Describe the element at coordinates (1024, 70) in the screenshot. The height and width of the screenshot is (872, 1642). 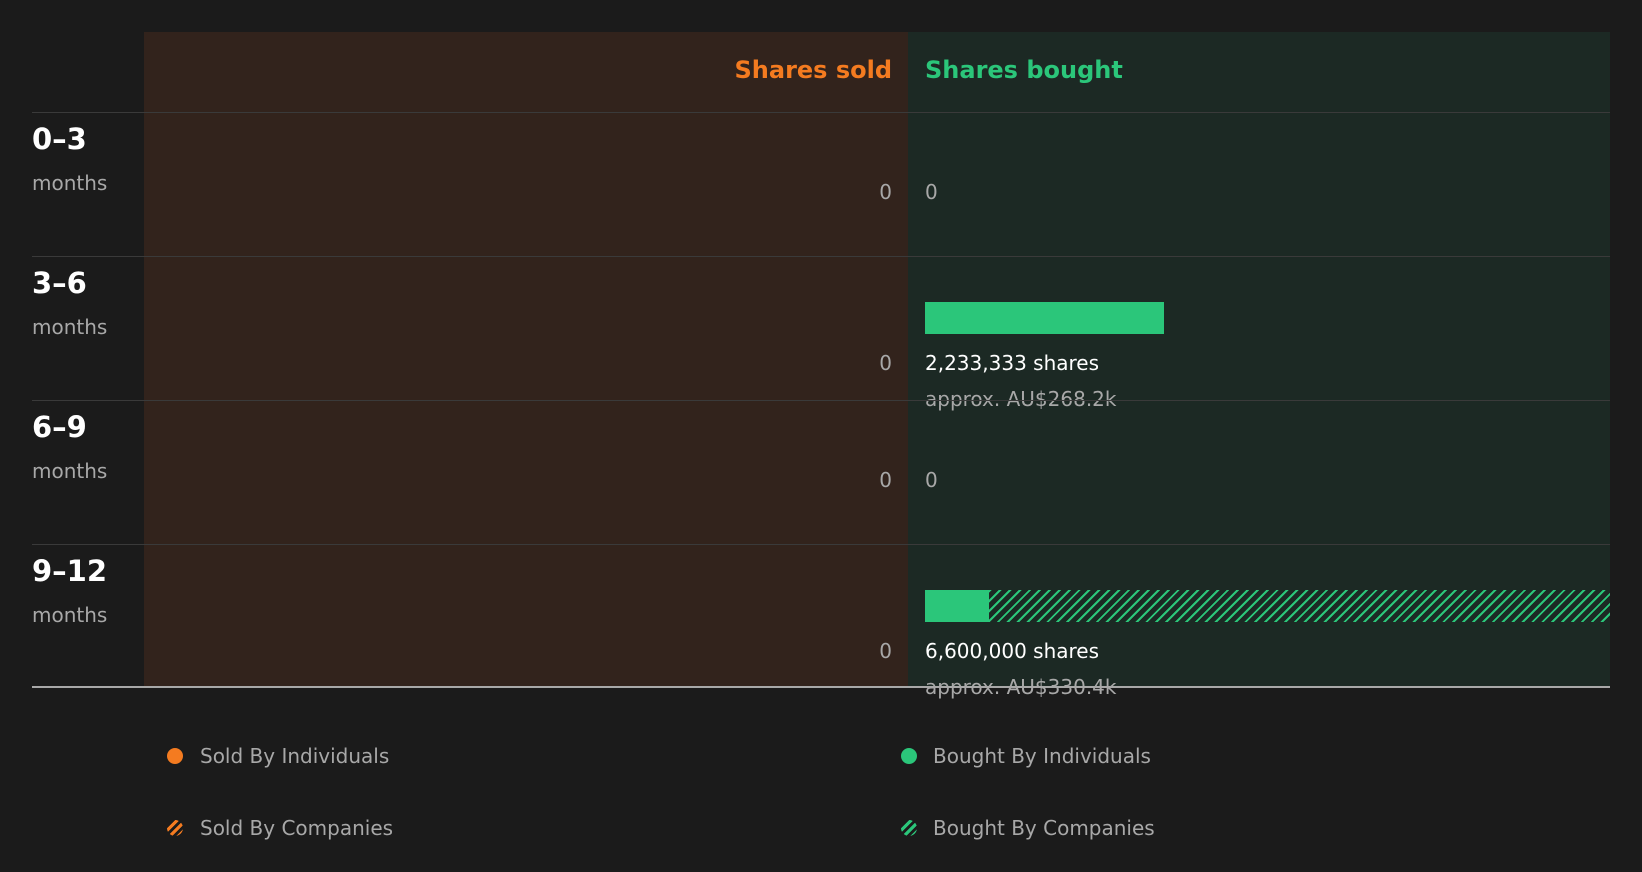
I see `shares-bought-header: Shares bought` at that location.